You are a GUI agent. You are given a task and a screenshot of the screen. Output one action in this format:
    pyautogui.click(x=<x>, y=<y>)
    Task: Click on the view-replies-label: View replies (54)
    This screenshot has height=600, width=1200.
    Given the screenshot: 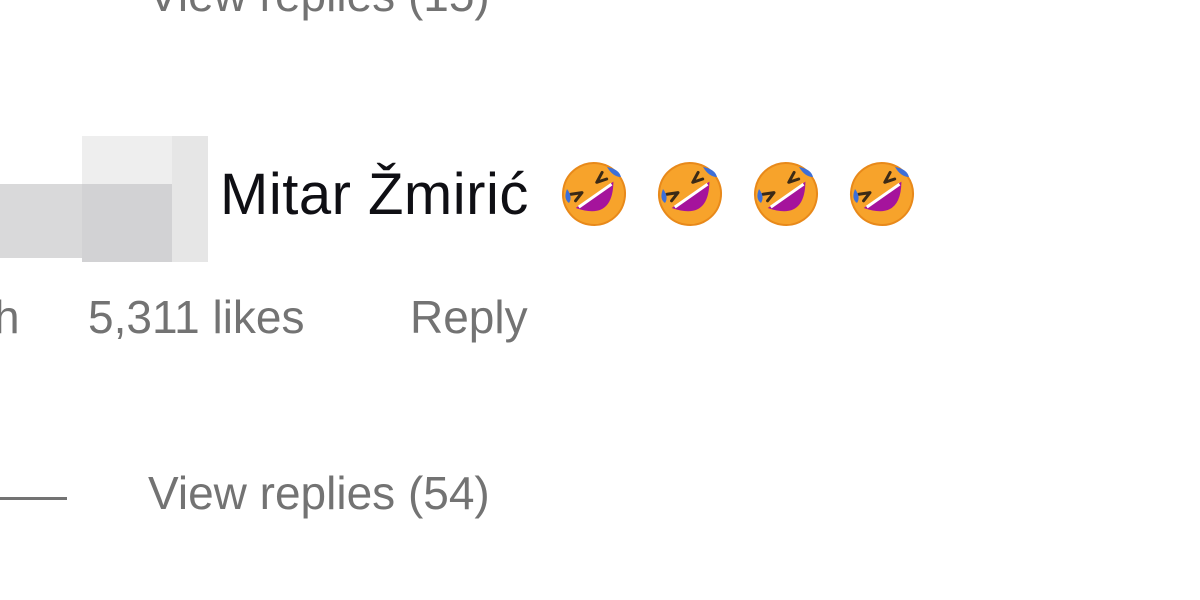 What is the action you would take?
    pyautogui.click(x=319, y=493)
    